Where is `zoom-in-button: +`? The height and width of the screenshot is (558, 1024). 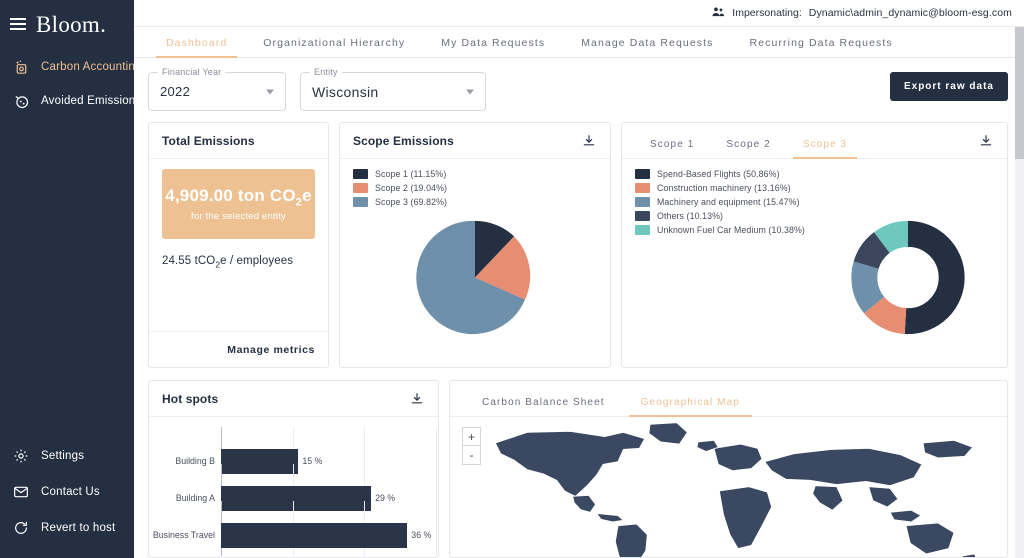 zoom-in-button: + is located at coordinates (471, 436).